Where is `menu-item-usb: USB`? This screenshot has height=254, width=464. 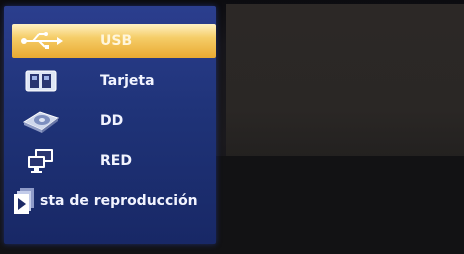 menu-item-usb: USB is located at coordinates (114, 41).